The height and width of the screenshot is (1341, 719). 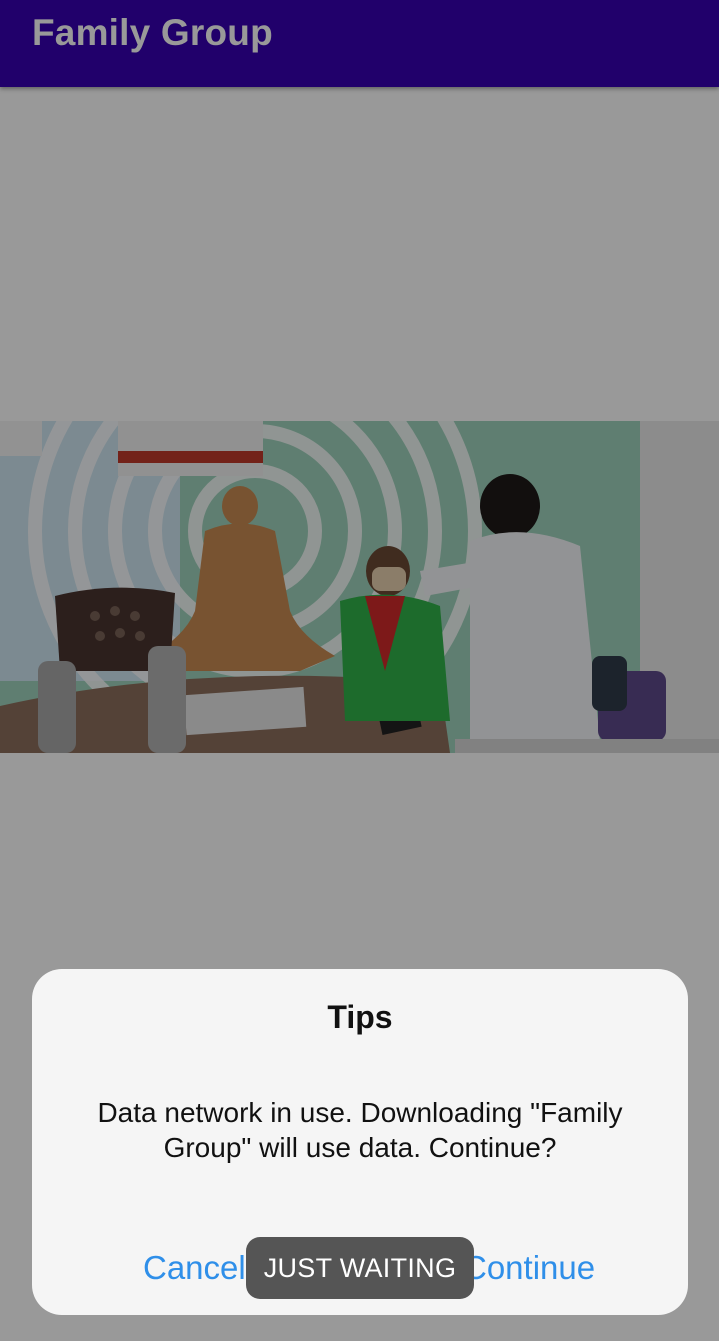 What do you see at coordinates (194, 1268) in the screenshot?
I see `cancel-button: Cancel` at bounding box center [194, 1268].